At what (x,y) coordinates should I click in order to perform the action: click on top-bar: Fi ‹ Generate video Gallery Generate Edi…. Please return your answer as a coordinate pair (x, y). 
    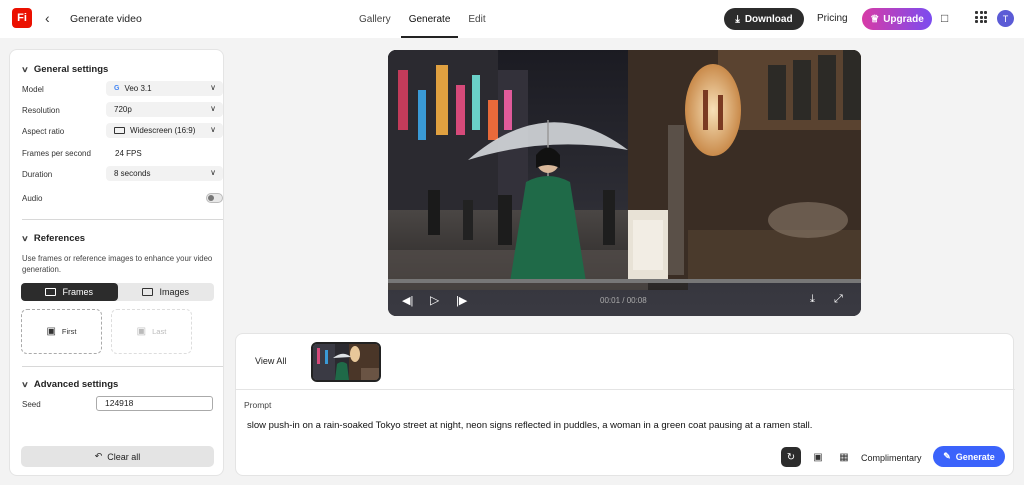
    Looking at the image, I should click on (512, 19).